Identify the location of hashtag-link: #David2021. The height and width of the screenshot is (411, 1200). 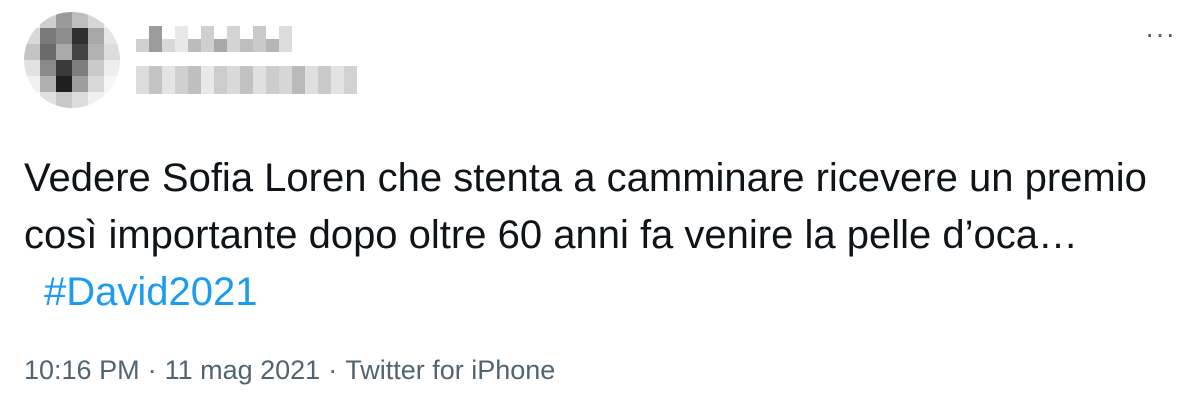
(151, 292).